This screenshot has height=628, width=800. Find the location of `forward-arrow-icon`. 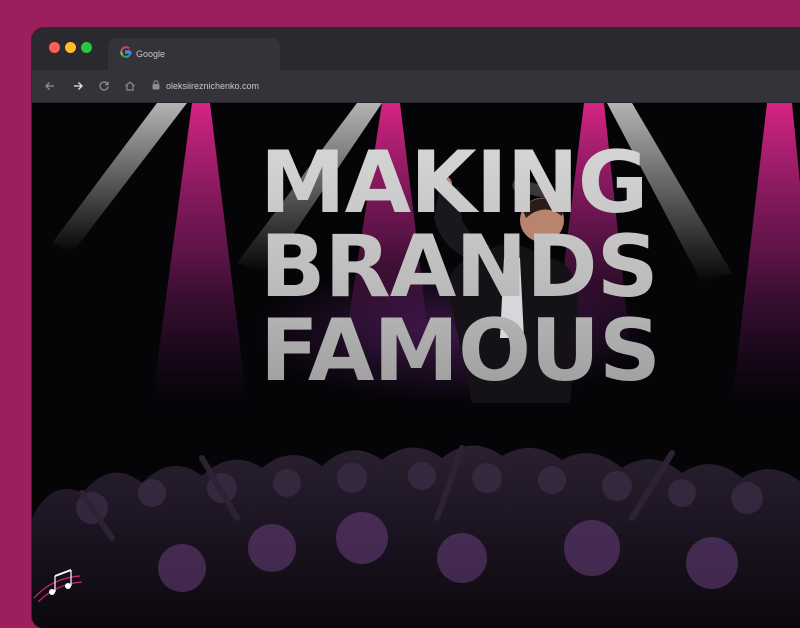

forward-arrow-icon is located at coordinates (78, 86).